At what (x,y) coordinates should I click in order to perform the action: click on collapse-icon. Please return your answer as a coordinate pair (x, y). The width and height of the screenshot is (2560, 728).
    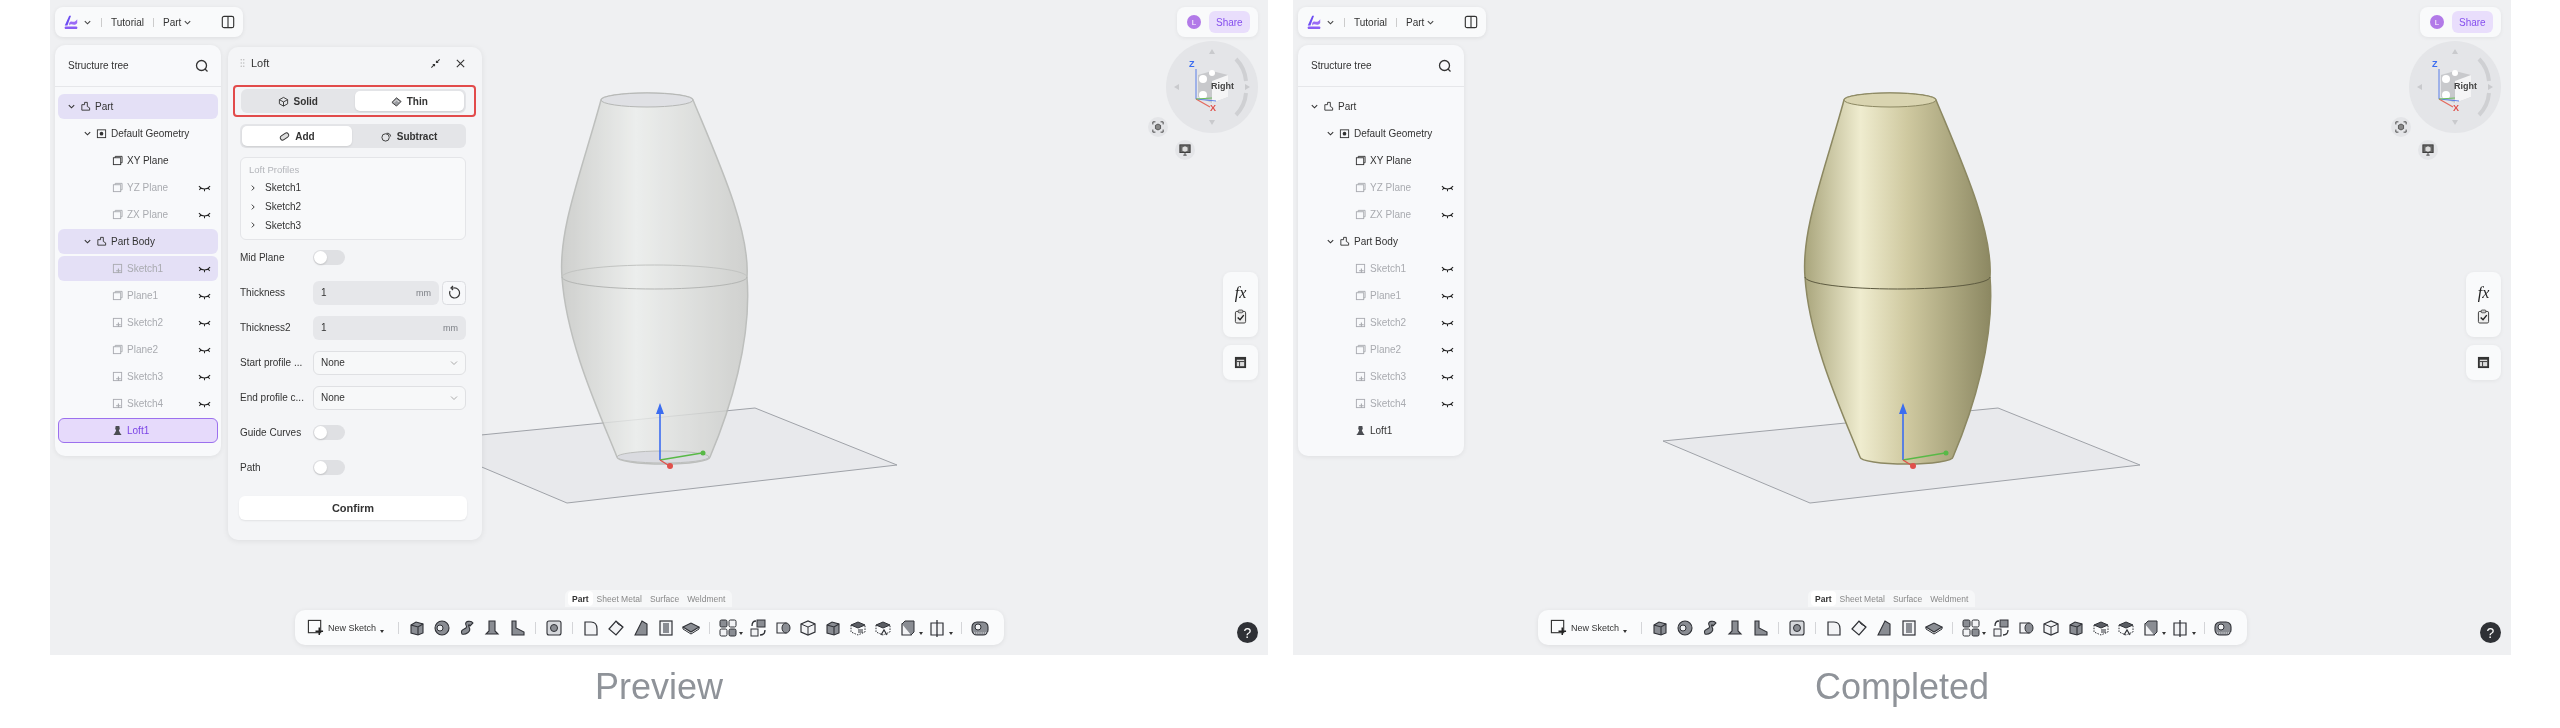
    Looking at the image, I should click on (435, 63).